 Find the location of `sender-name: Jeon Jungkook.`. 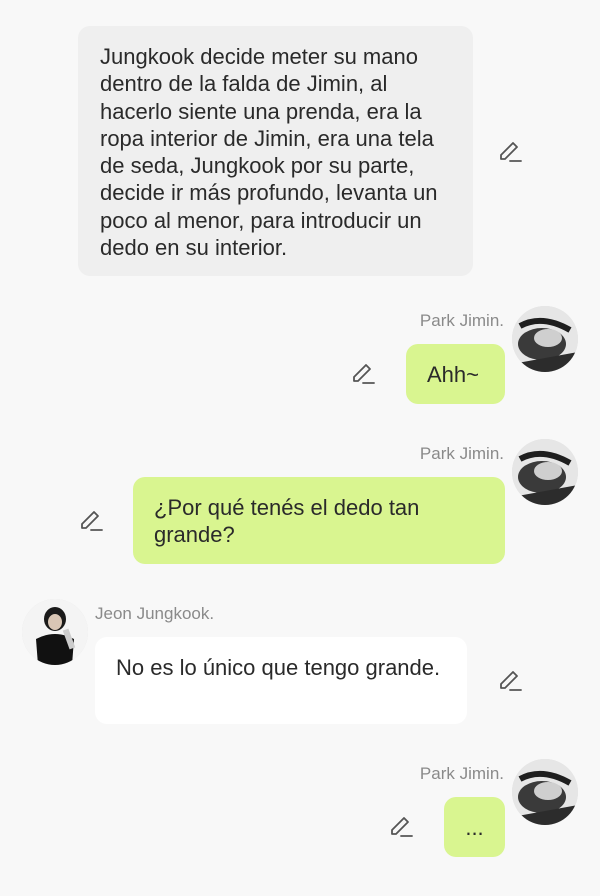

sender-name: Jeon Jungkook. is located at coordinates (155, 613).